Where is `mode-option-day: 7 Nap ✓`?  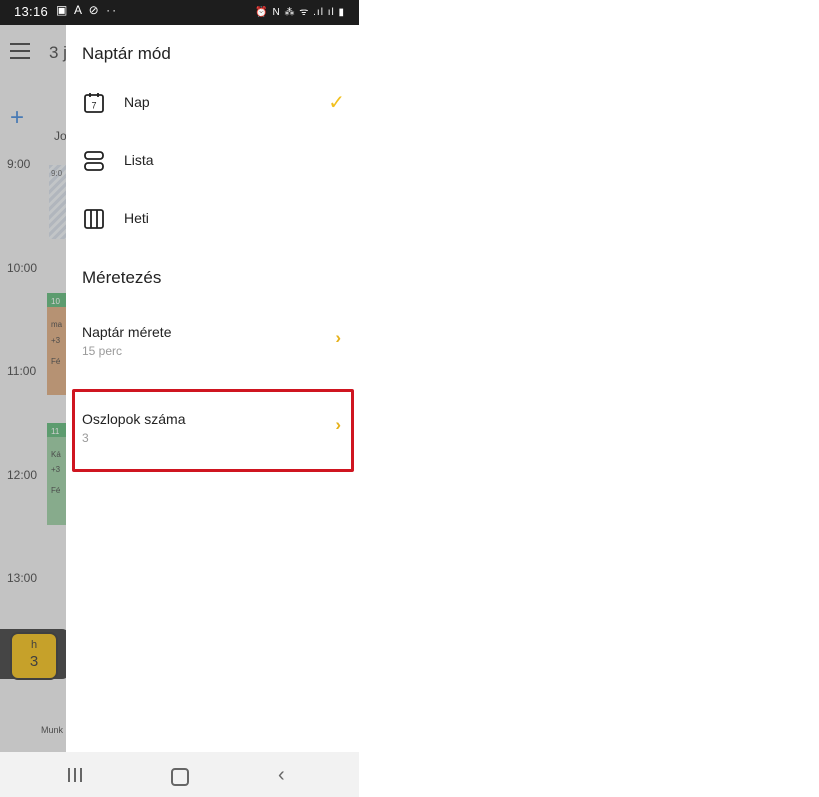
mode-option-day: 7 Nap ✓ is located at coordinates (212, 103).